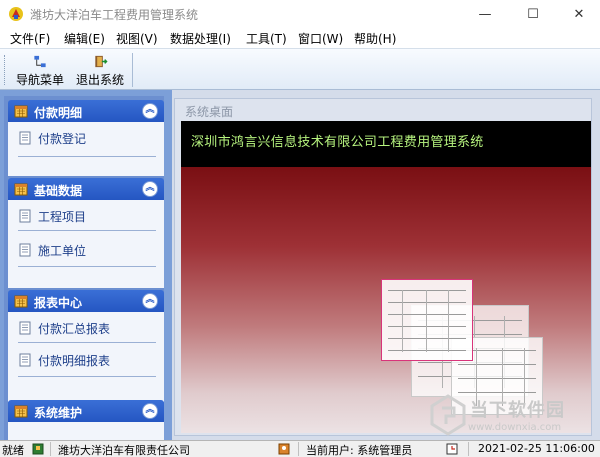  I want to click on nav-group-header: 系统维护 ︽, so click(86, 411).